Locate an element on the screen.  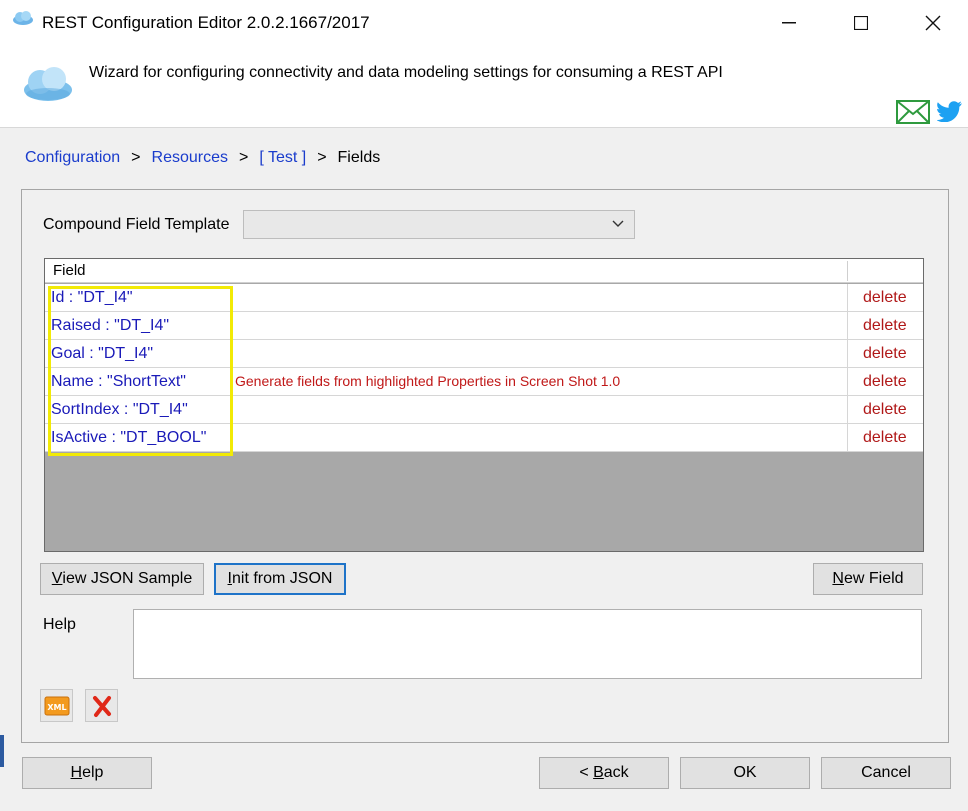
clear-button is located at coordinates (101, 705).